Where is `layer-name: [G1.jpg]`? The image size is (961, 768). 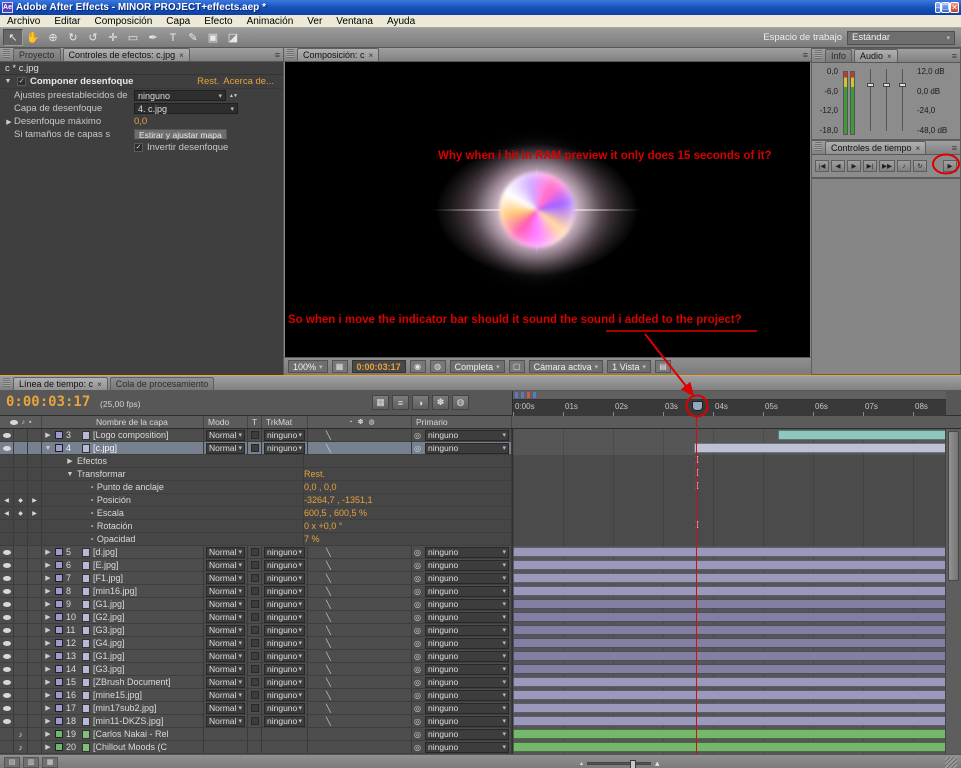 layer-name: [G1.jpg] is located at coordinates (109, 656).